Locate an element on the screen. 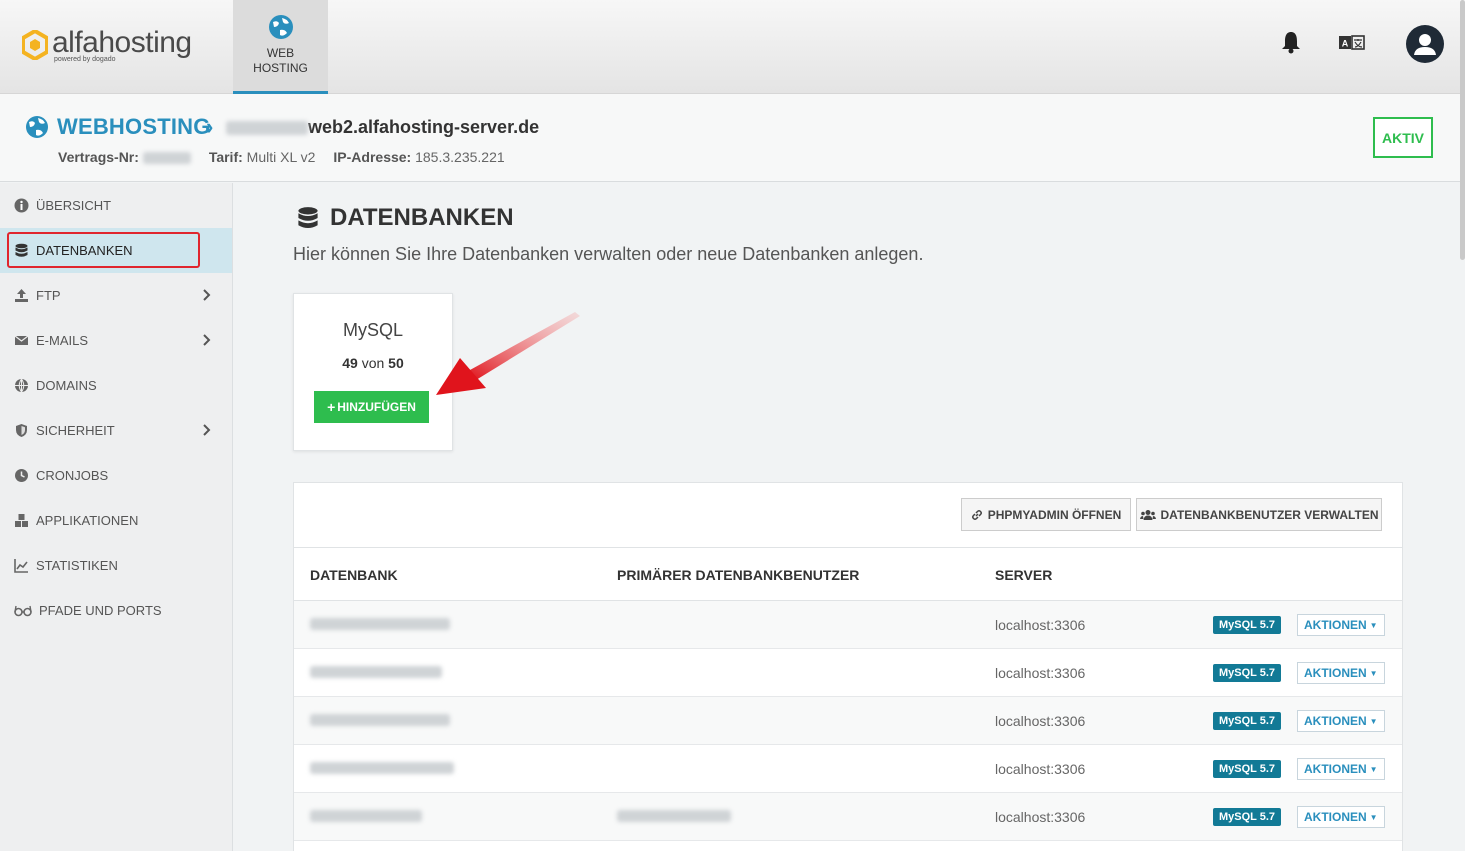 The width and height of the screenshot is (1465, 851). sidebar-item-label: APPLIKATIONEN is located at coordinates (87, 520).